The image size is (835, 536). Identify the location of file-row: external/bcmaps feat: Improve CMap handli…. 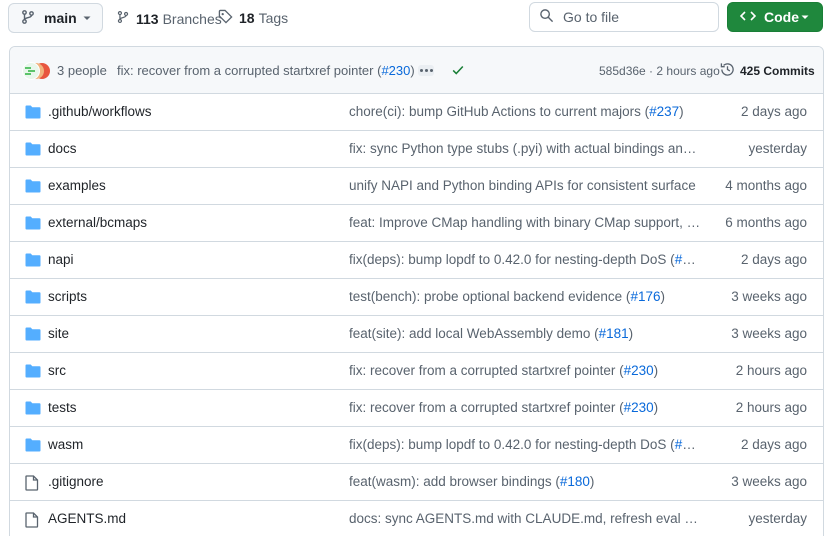
(416, 223).